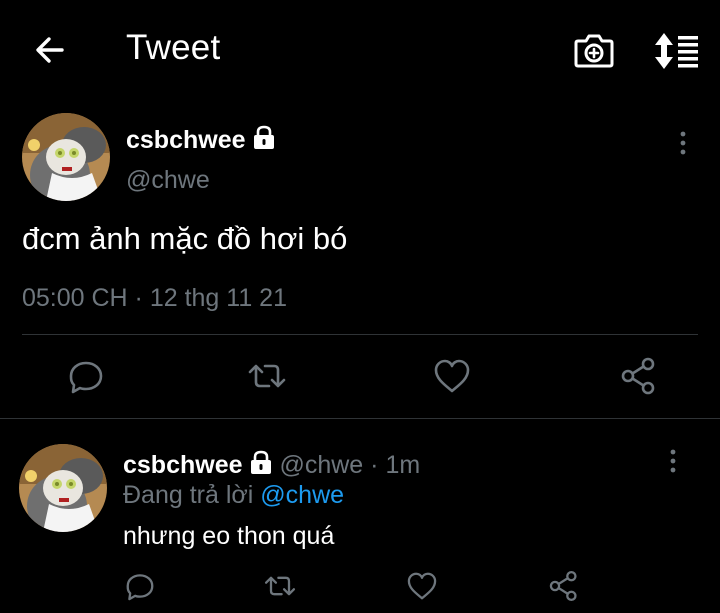 Image resolution: width=720 pixels, height=613 pixels. Describe the element at coordinates (201, 140) in the screenshot. I see `display-name: csbchwee` at that location.